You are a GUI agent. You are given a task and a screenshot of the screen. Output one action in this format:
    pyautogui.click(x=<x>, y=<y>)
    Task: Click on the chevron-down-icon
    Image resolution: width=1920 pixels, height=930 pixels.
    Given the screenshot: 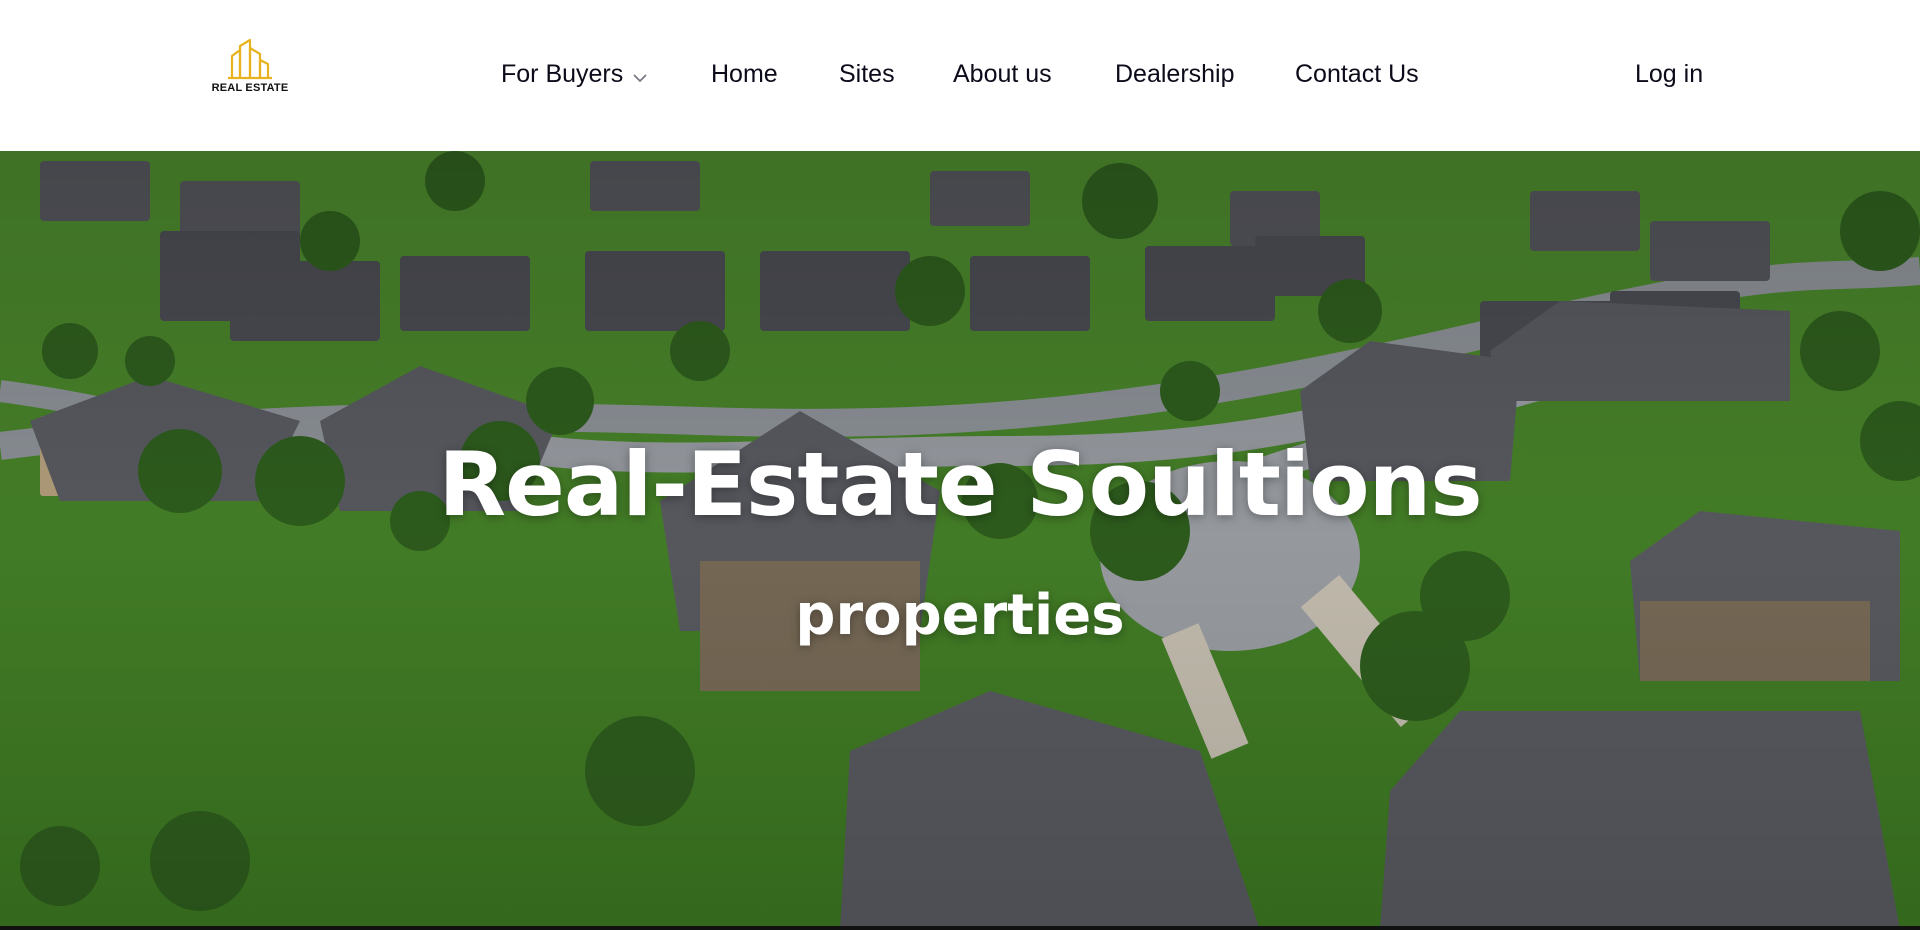 What is the action you would take?
    pyautogui.click(x=640, y=75)
    